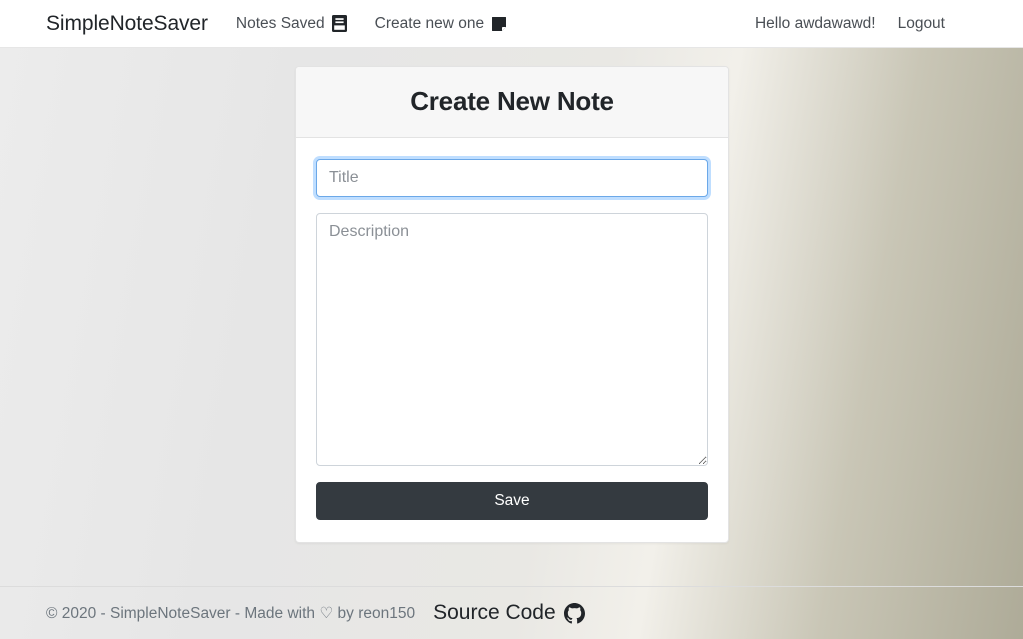 The width and height of the screenshot is (1023, 639). Describe the element at coordinates (499, 24) in the screenshot. I see `sticky-note-icon` at that location.